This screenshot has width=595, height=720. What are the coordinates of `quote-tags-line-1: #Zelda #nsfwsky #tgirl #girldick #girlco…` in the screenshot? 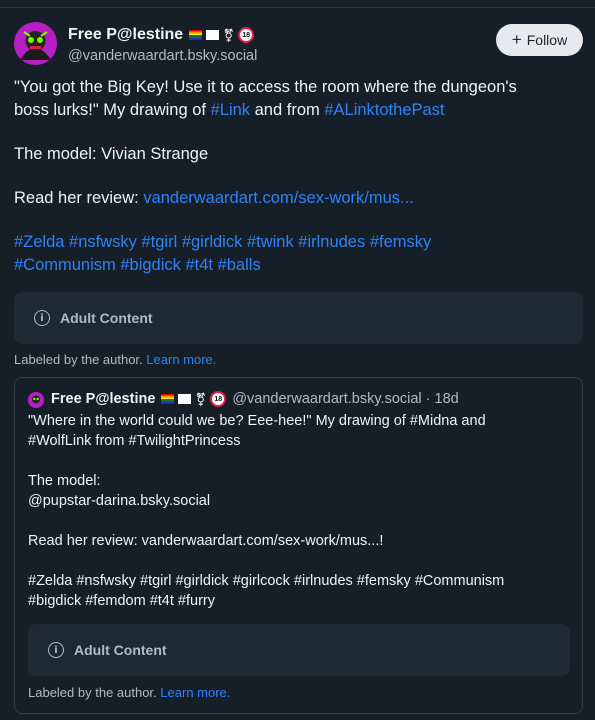 It's located at (266, 581).